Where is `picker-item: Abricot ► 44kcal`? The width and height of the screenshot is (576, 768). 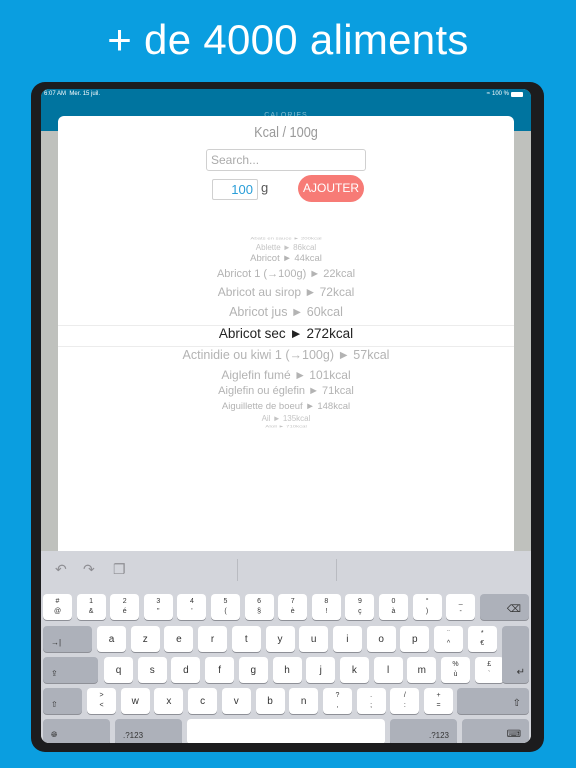
picker-item: Abricot ► 44kcal is located at coordinates (286, 258).